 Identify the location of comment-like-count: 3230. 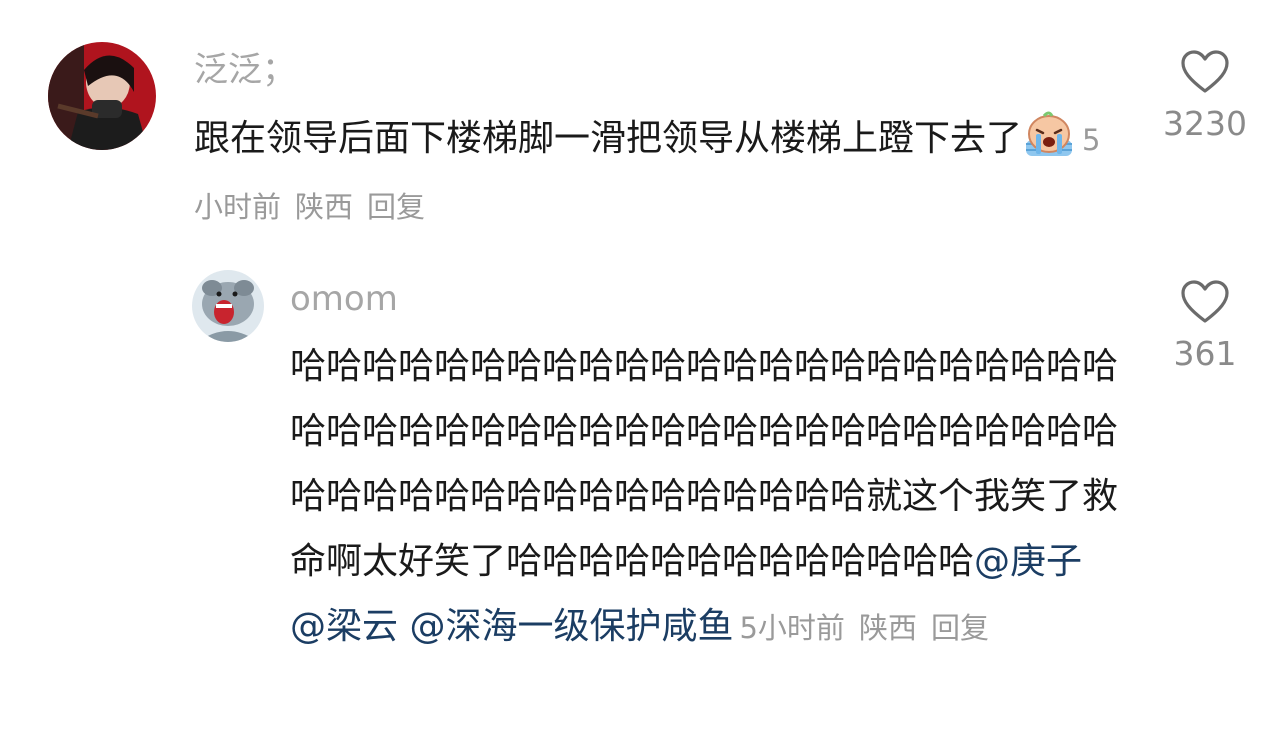
(1205, 123).